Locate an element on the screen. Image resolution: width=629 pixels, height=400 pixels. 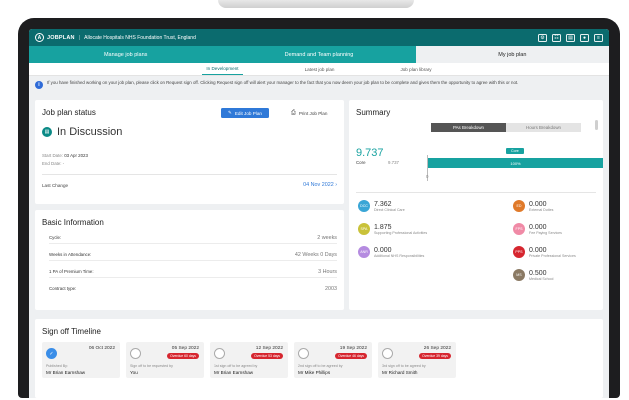
toggle-hours-breakdown: Hours Breakdown is located at coordinates (543, 127).